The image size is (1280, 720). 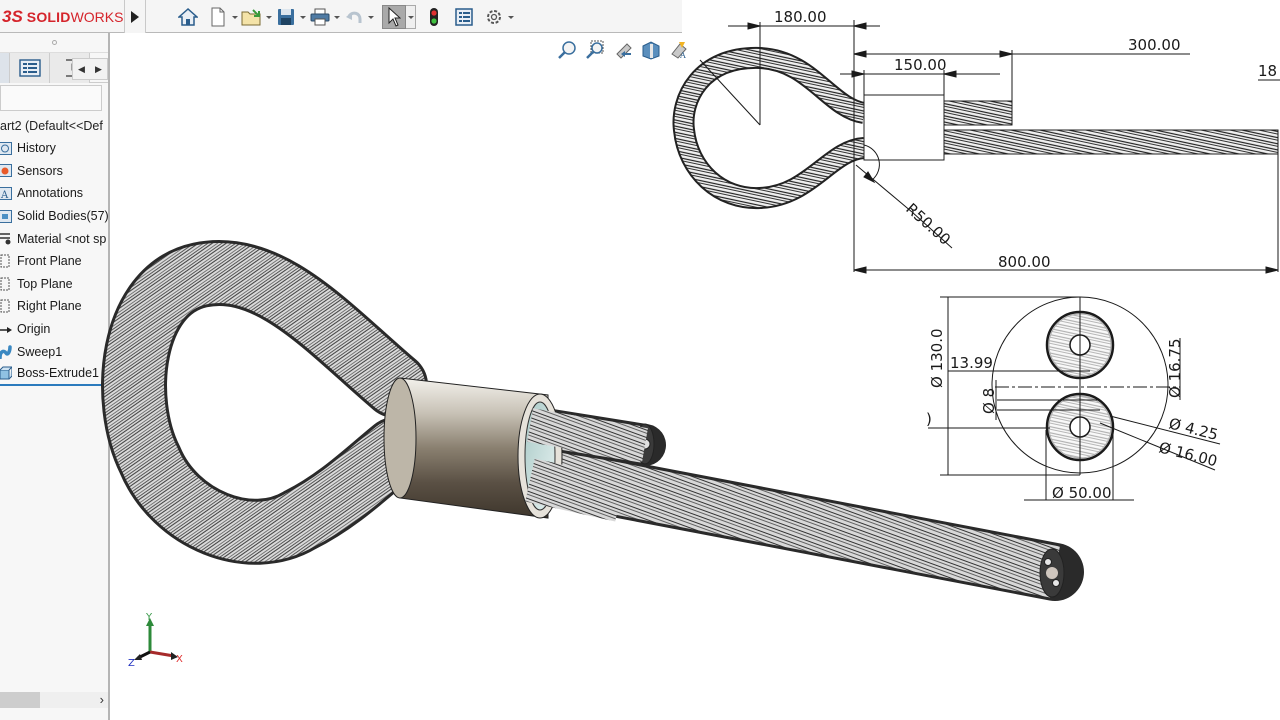 I want to click on view-orientation-button: A, so click(x=679, y=50).